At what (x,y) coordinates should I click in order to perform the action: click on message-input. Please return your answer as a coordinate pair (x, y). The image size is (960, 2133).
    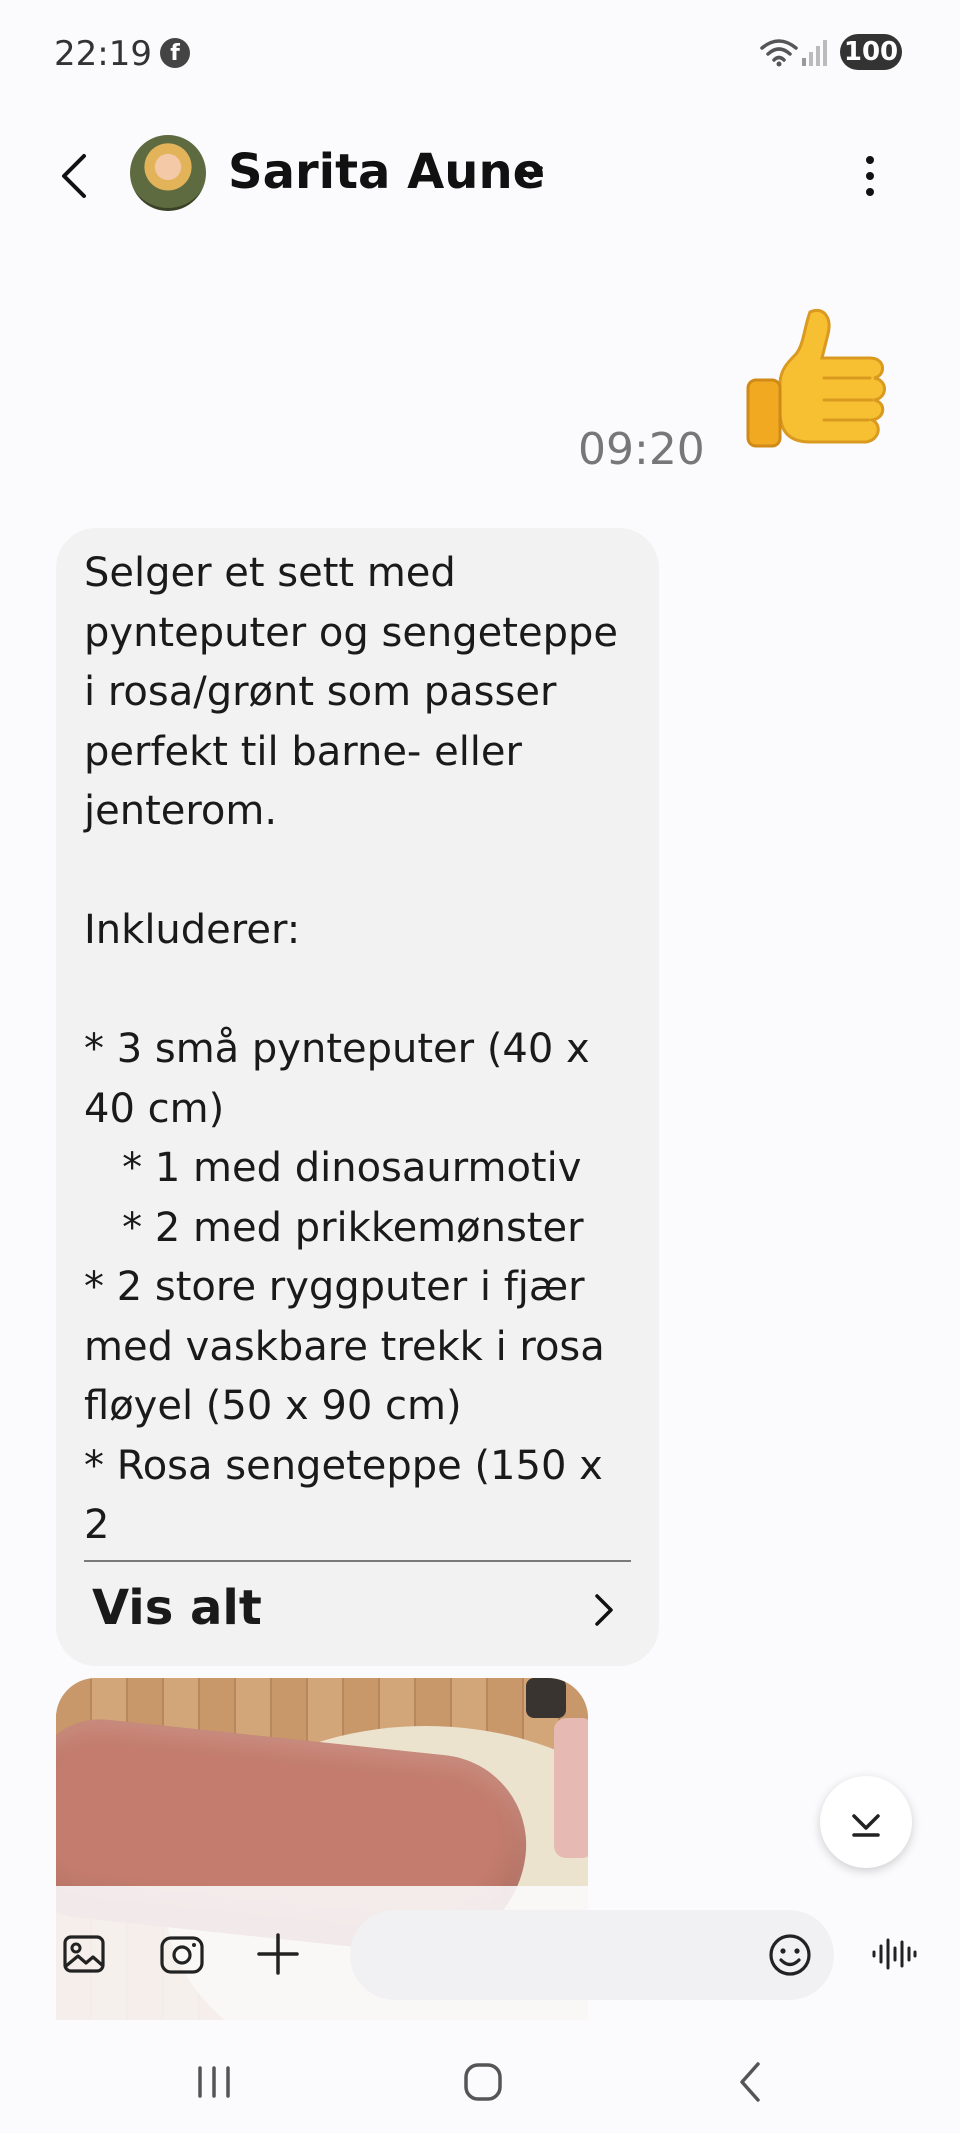
    Looking at the image, I should click on (570, 1955).